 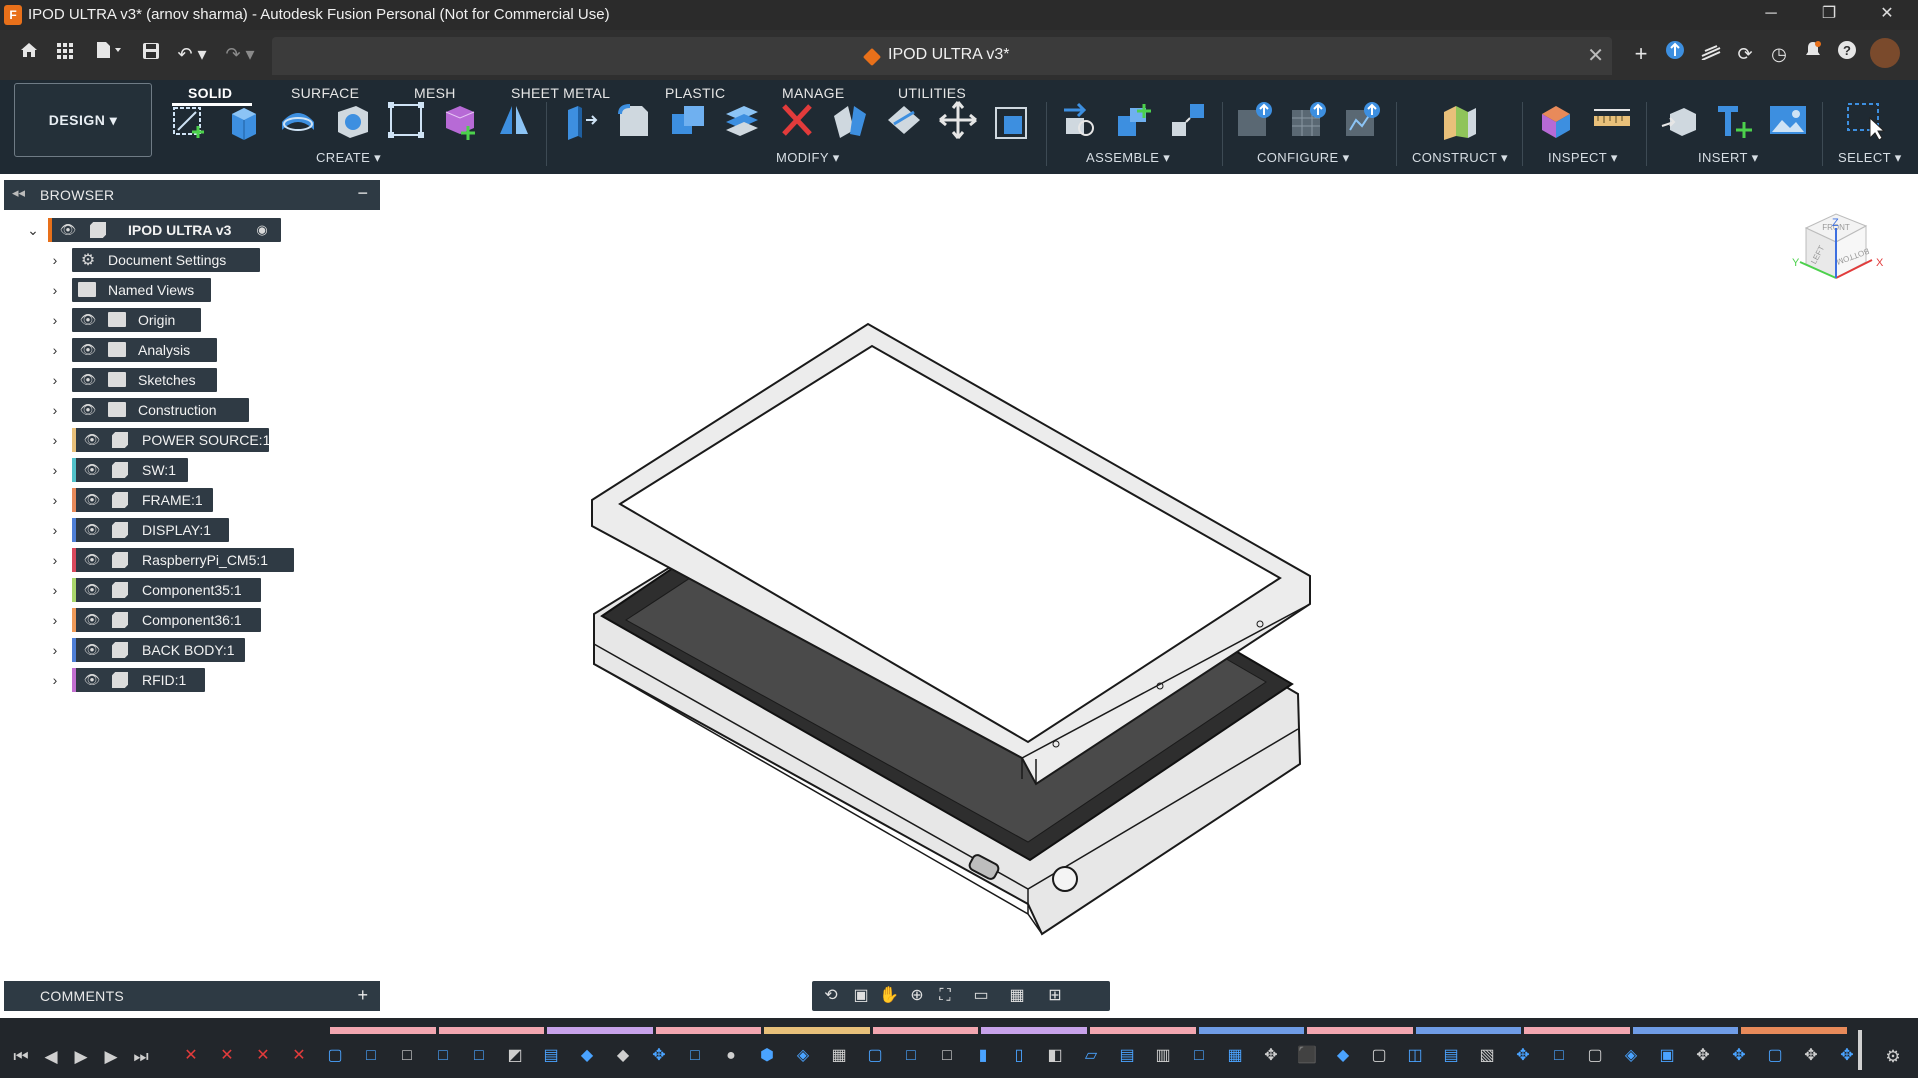 What do you see at coordinates (861, 996) in the screenshot?
I see `look-at-icon: ▣` at bounding box center [861, 996].